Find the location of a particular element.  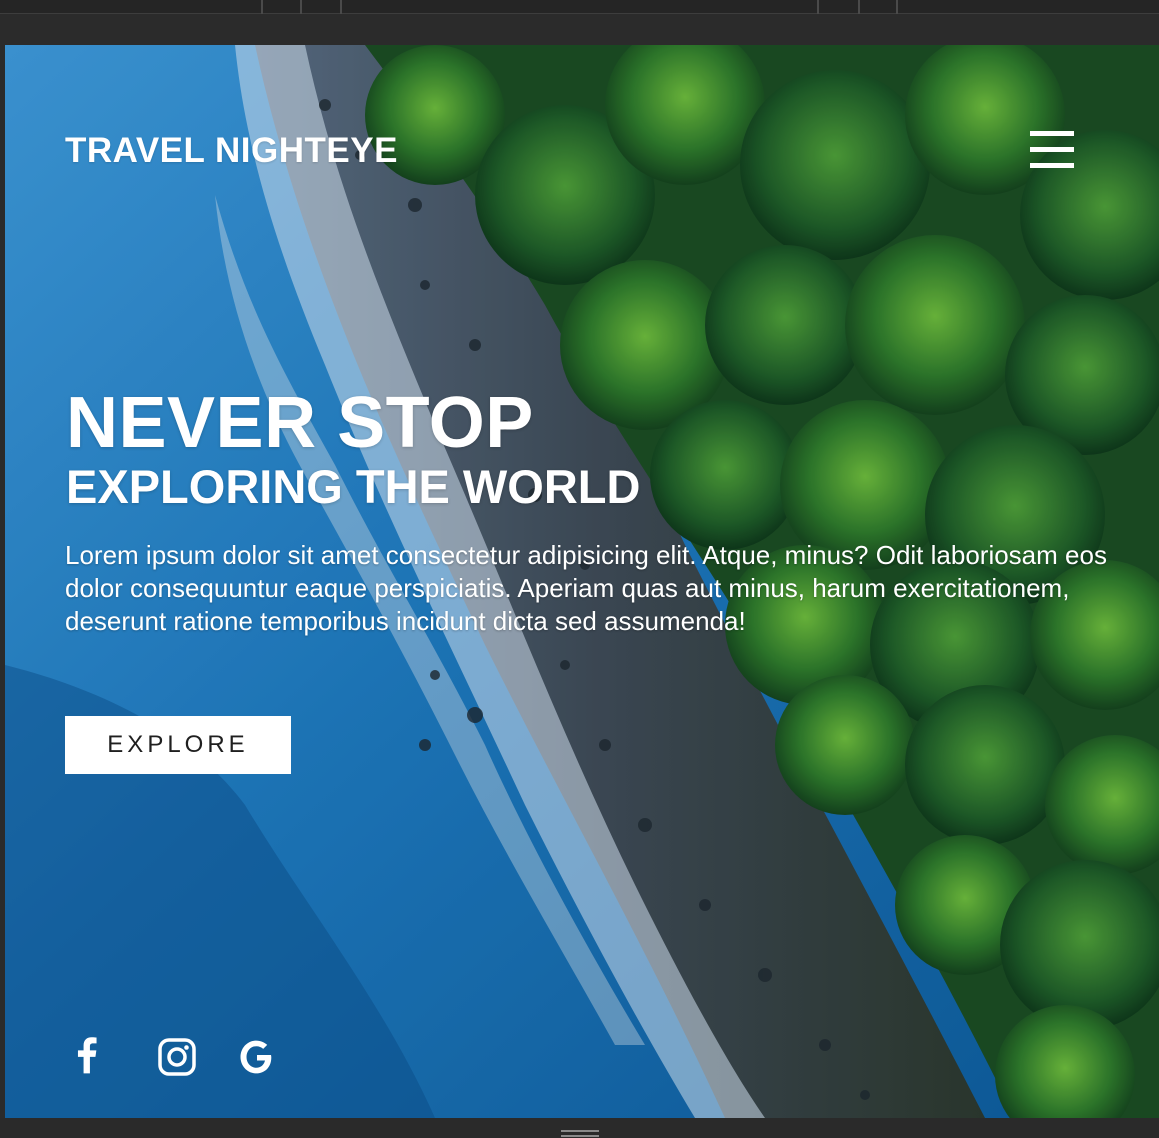

facebook-icon is located at coordinates (87, 1055).